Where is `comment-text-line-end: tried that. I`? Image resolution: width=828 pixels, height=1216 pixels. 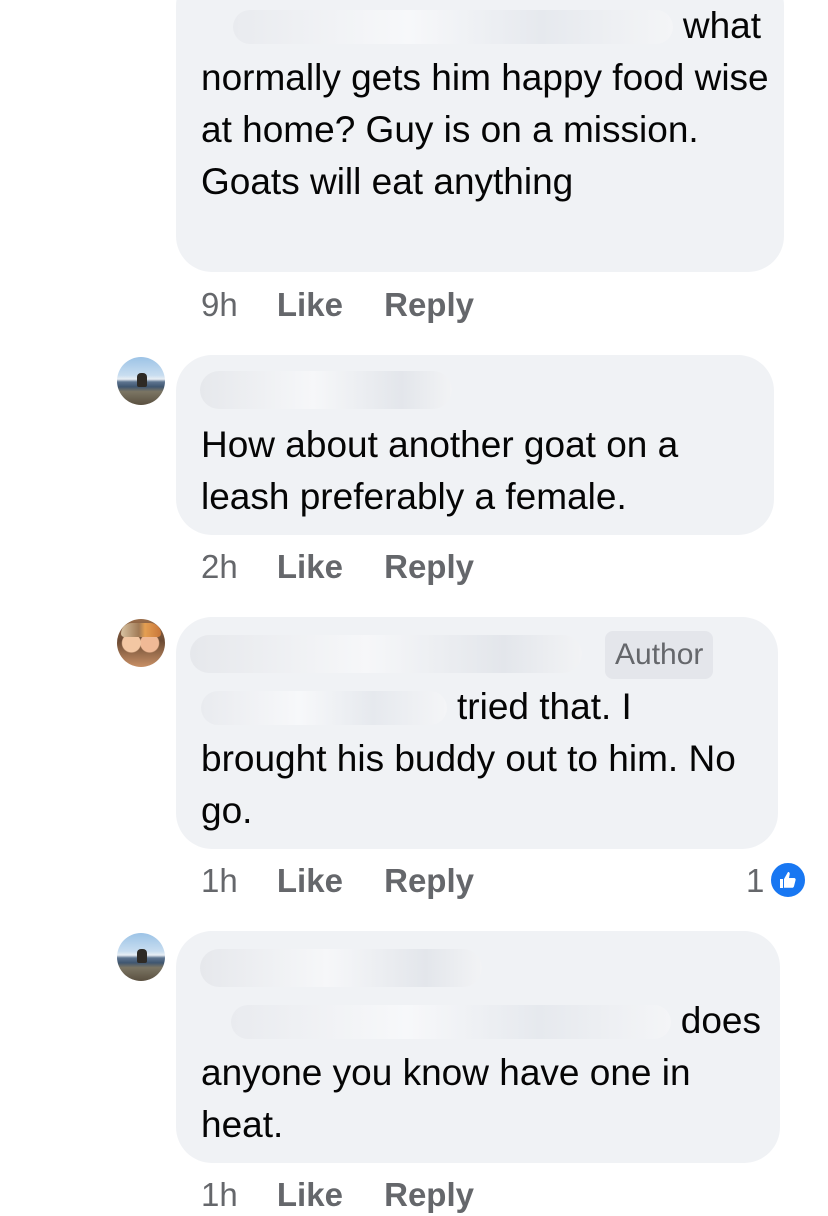 comment-text-line-end: tried that. I is located at coordinates (544, 706).